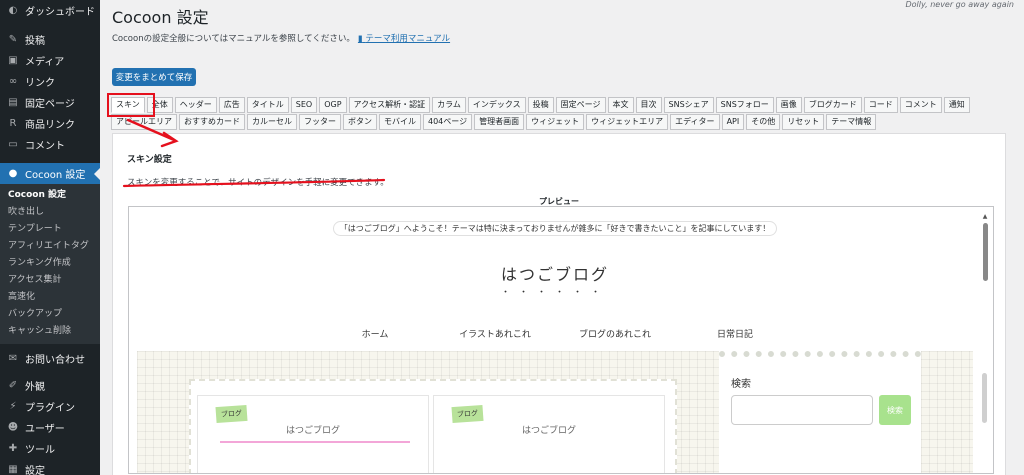  What do you see at coordinates (744, 105) in the screenshot?
I see `tab-row1-15: SNSフォロー` at bounding box center [744, 105].